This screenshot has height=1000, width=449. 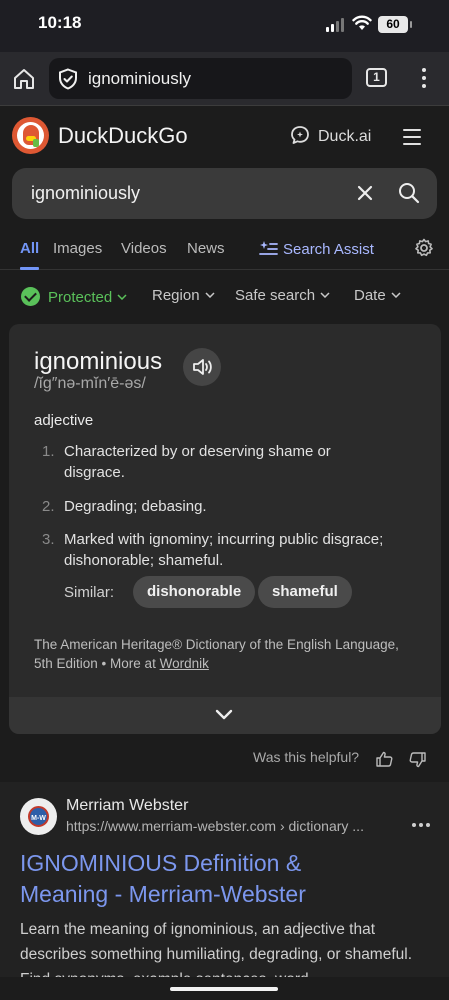 What do you see at coordinates (90, 383) in the screenshot?
I see `pronunciation: /ĭg″nə-mĭn′ē-əs/` at bounding box center [90, 383].